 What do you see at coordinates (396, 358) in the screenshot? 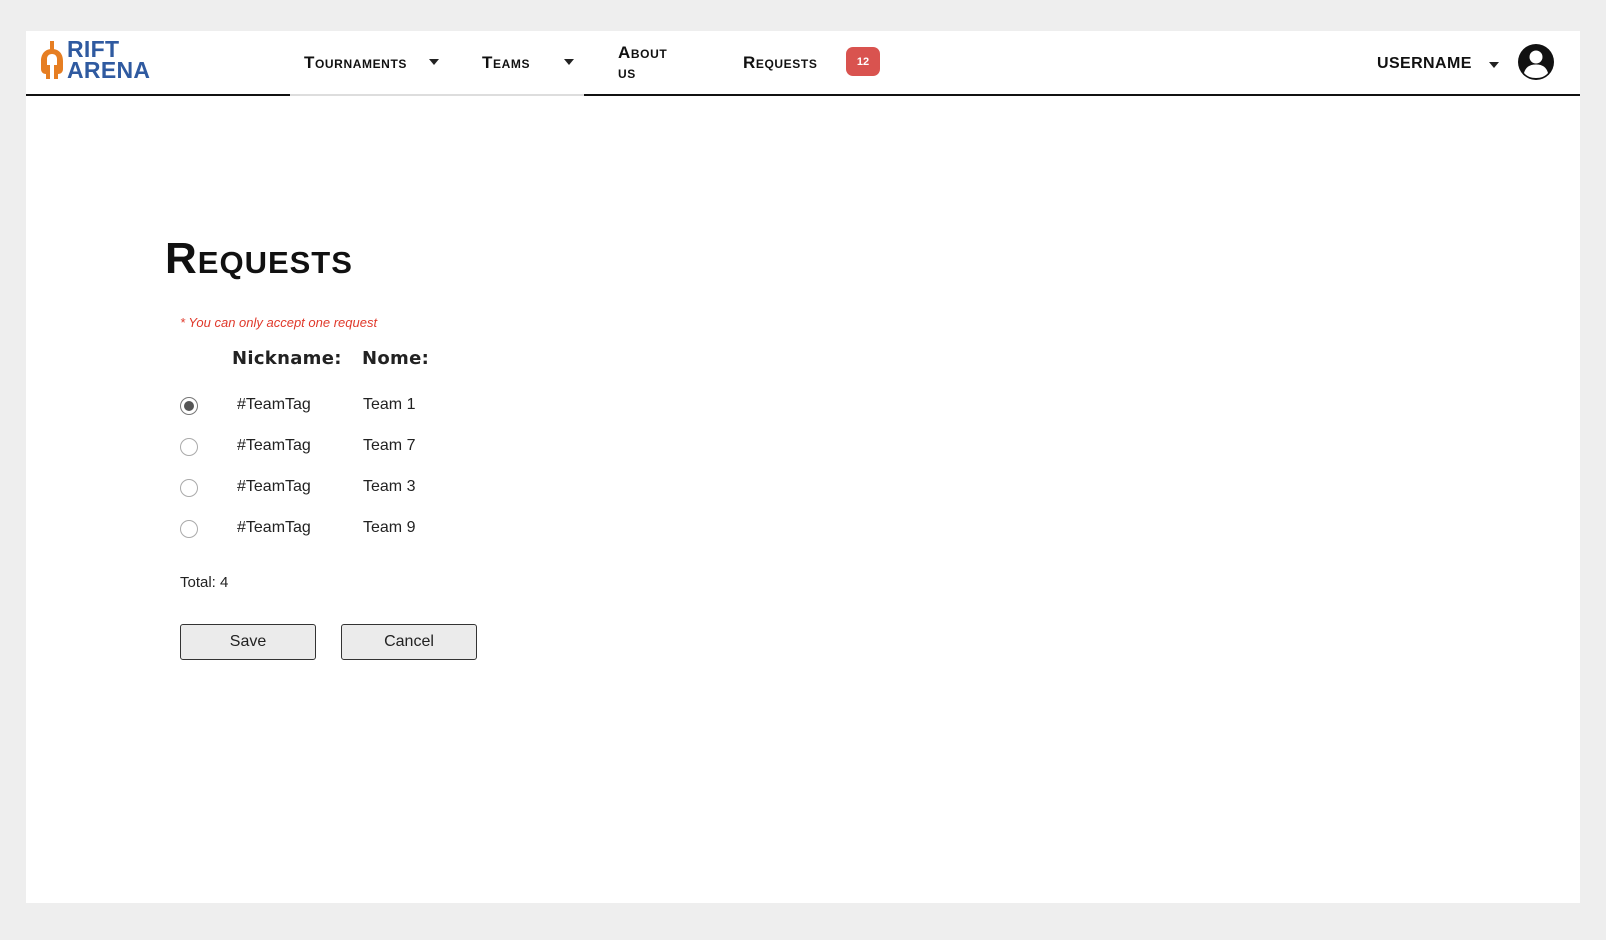
I see `column-header-name: Nome:` at bounding box center [396, 358].